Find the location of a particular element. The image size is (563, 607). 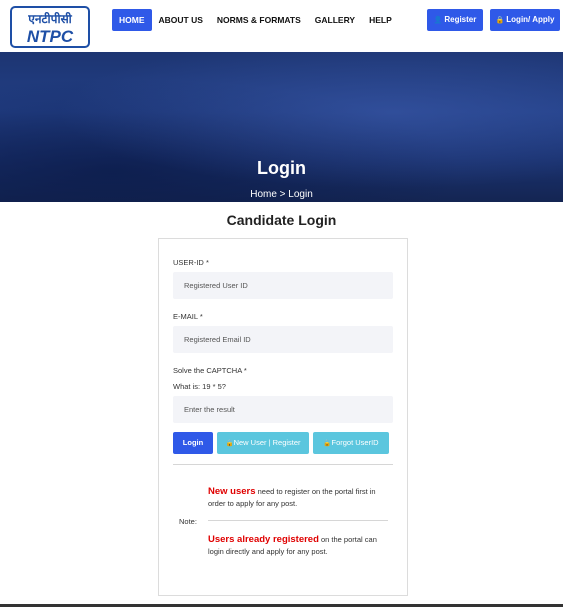

page-title: Candidate Login is located at coordinates (281, 220).